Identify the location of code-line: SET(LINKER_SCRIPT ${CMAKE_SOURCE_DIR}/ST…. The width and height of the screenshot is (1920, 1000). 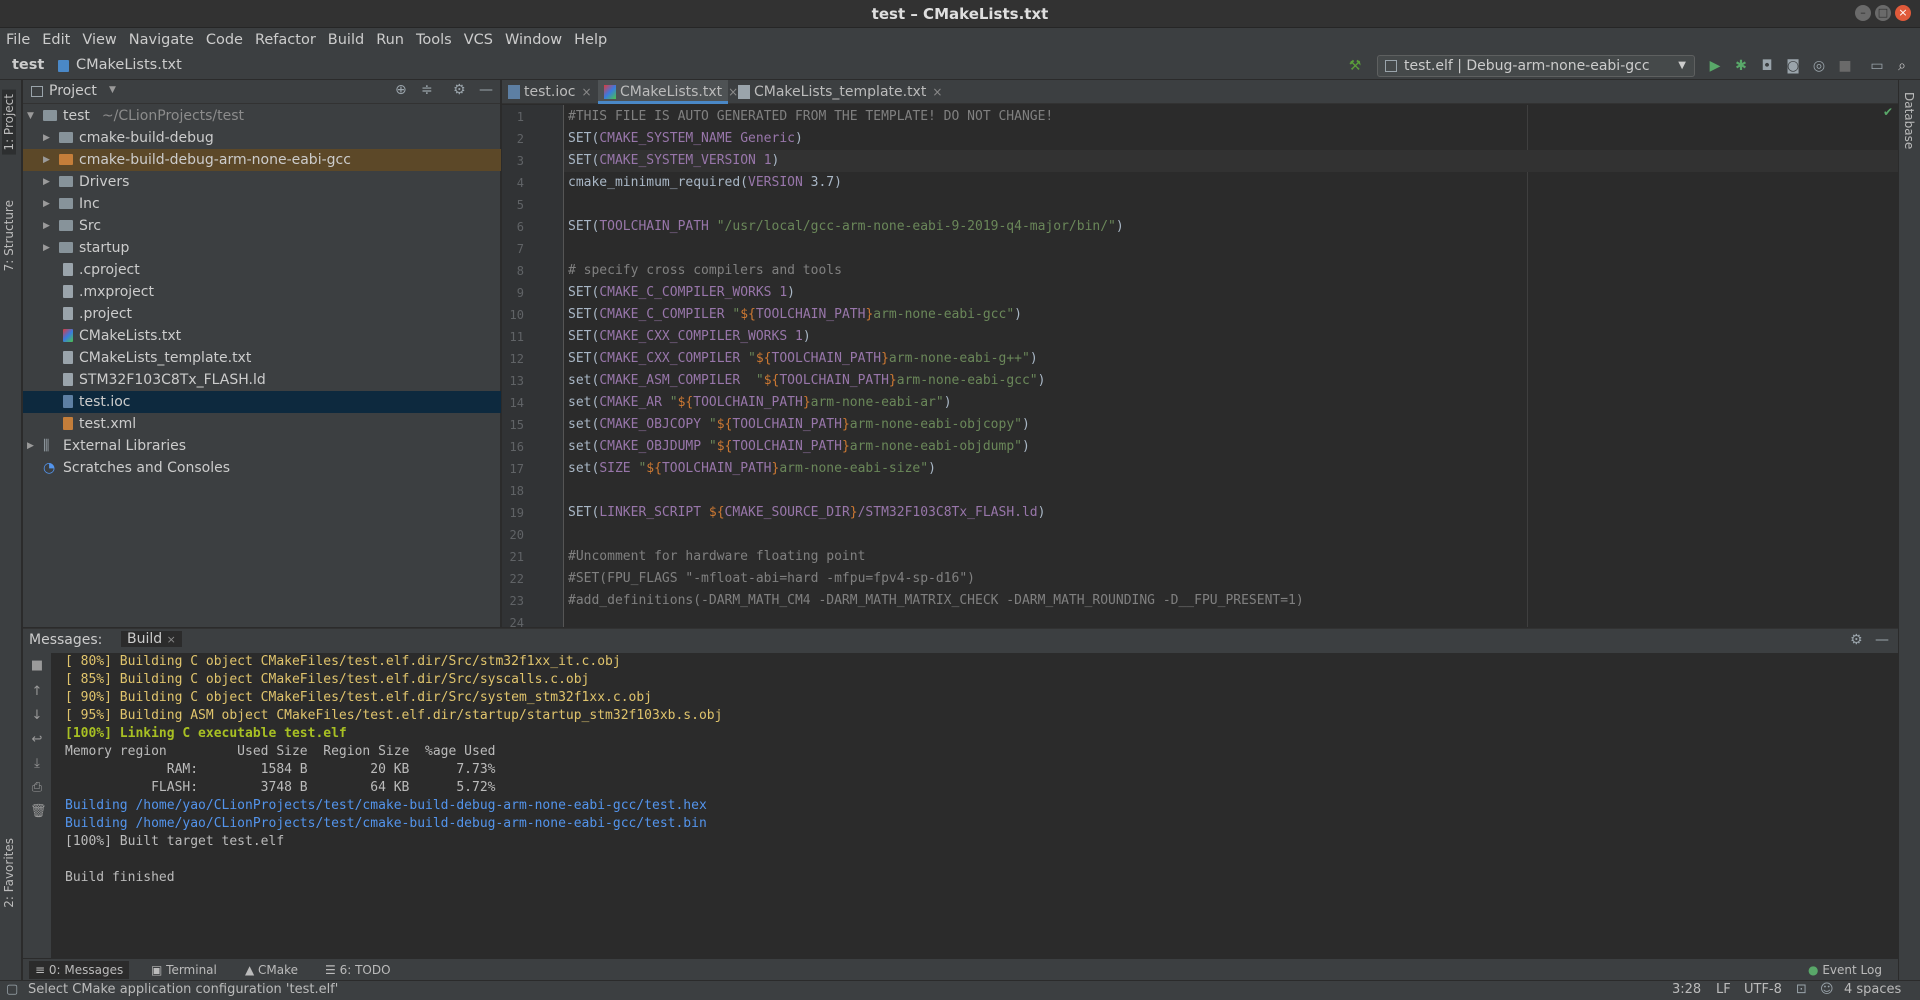
(806, 513).